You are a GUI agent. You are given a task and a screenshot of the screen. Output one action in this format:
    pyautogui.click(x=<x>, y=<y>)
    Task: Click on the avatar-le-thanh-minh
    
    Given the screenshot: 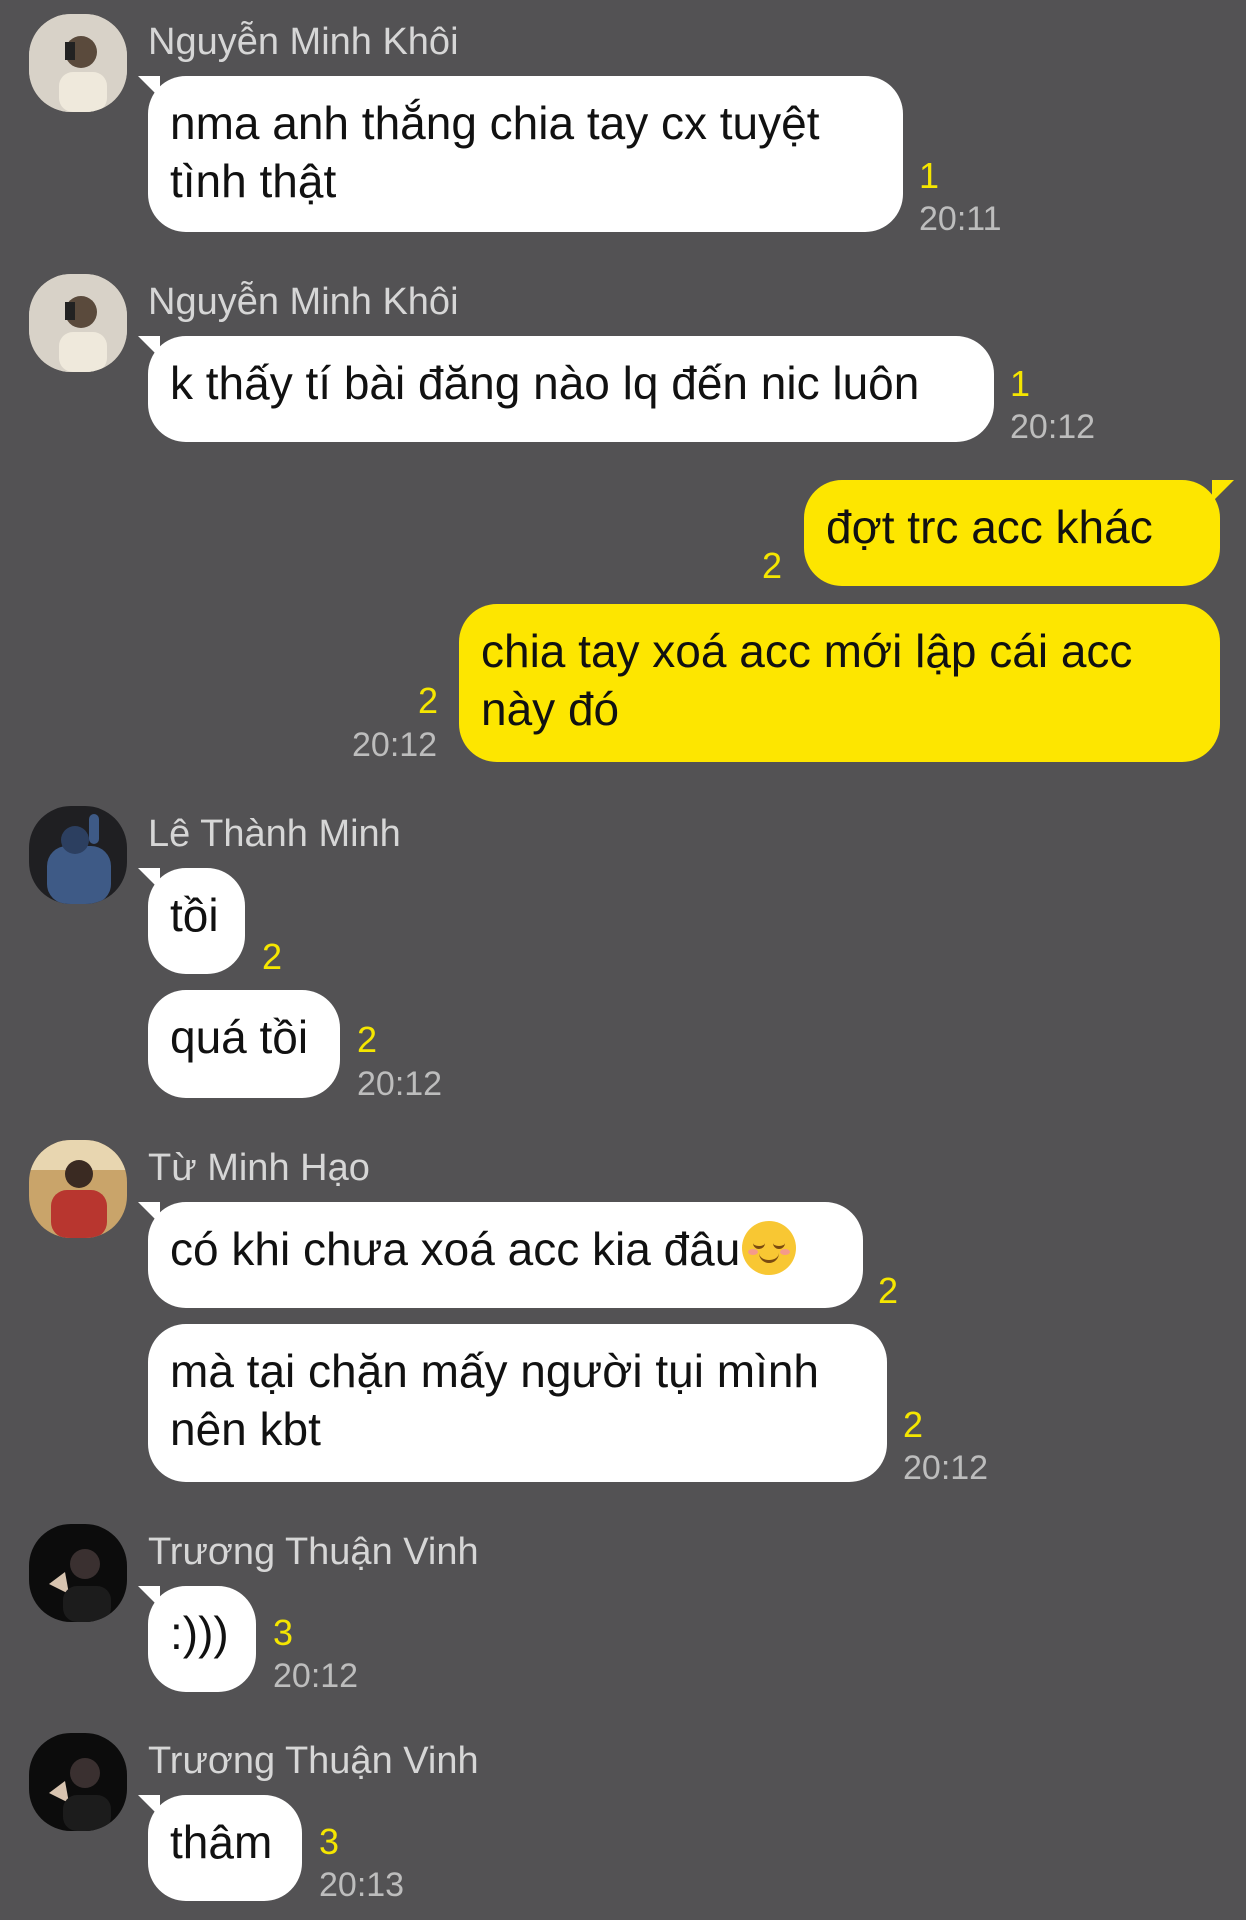 What is the action you would take?
    pyautogui.click(x=78, y=855)
    